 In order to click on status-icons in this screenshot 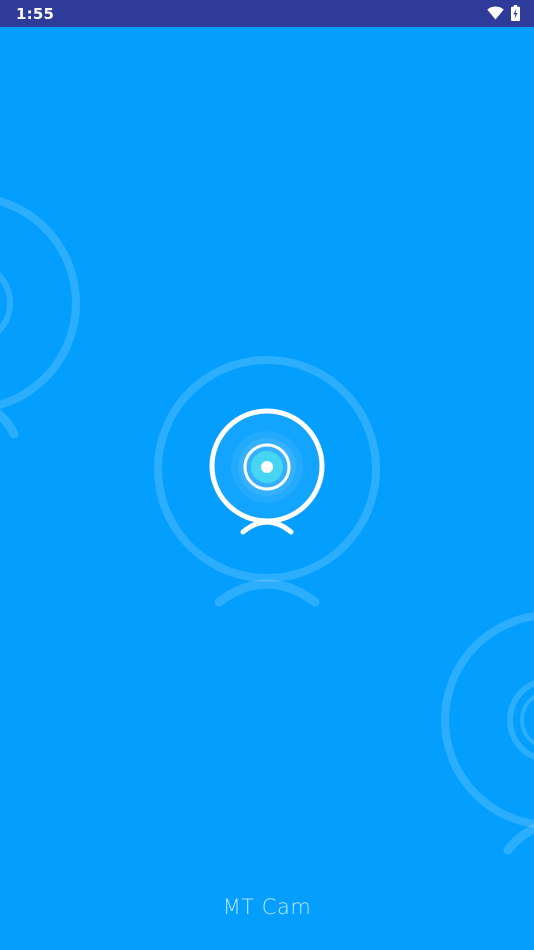, I will do `click(503, 15)`.